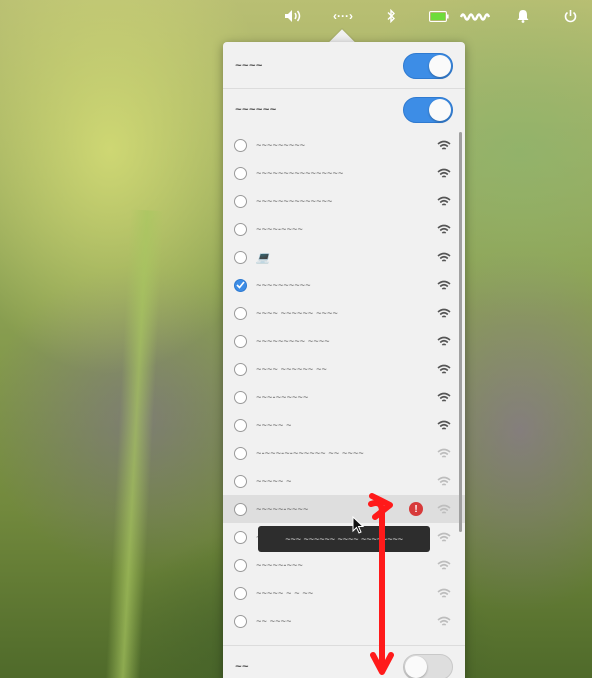 The width and height of the screenshot is (592, 678). Describe the element at coordinates (344, 341) in the screenshot. I see `network-item: ~~~~~~~~~ ~~~~` at that location.